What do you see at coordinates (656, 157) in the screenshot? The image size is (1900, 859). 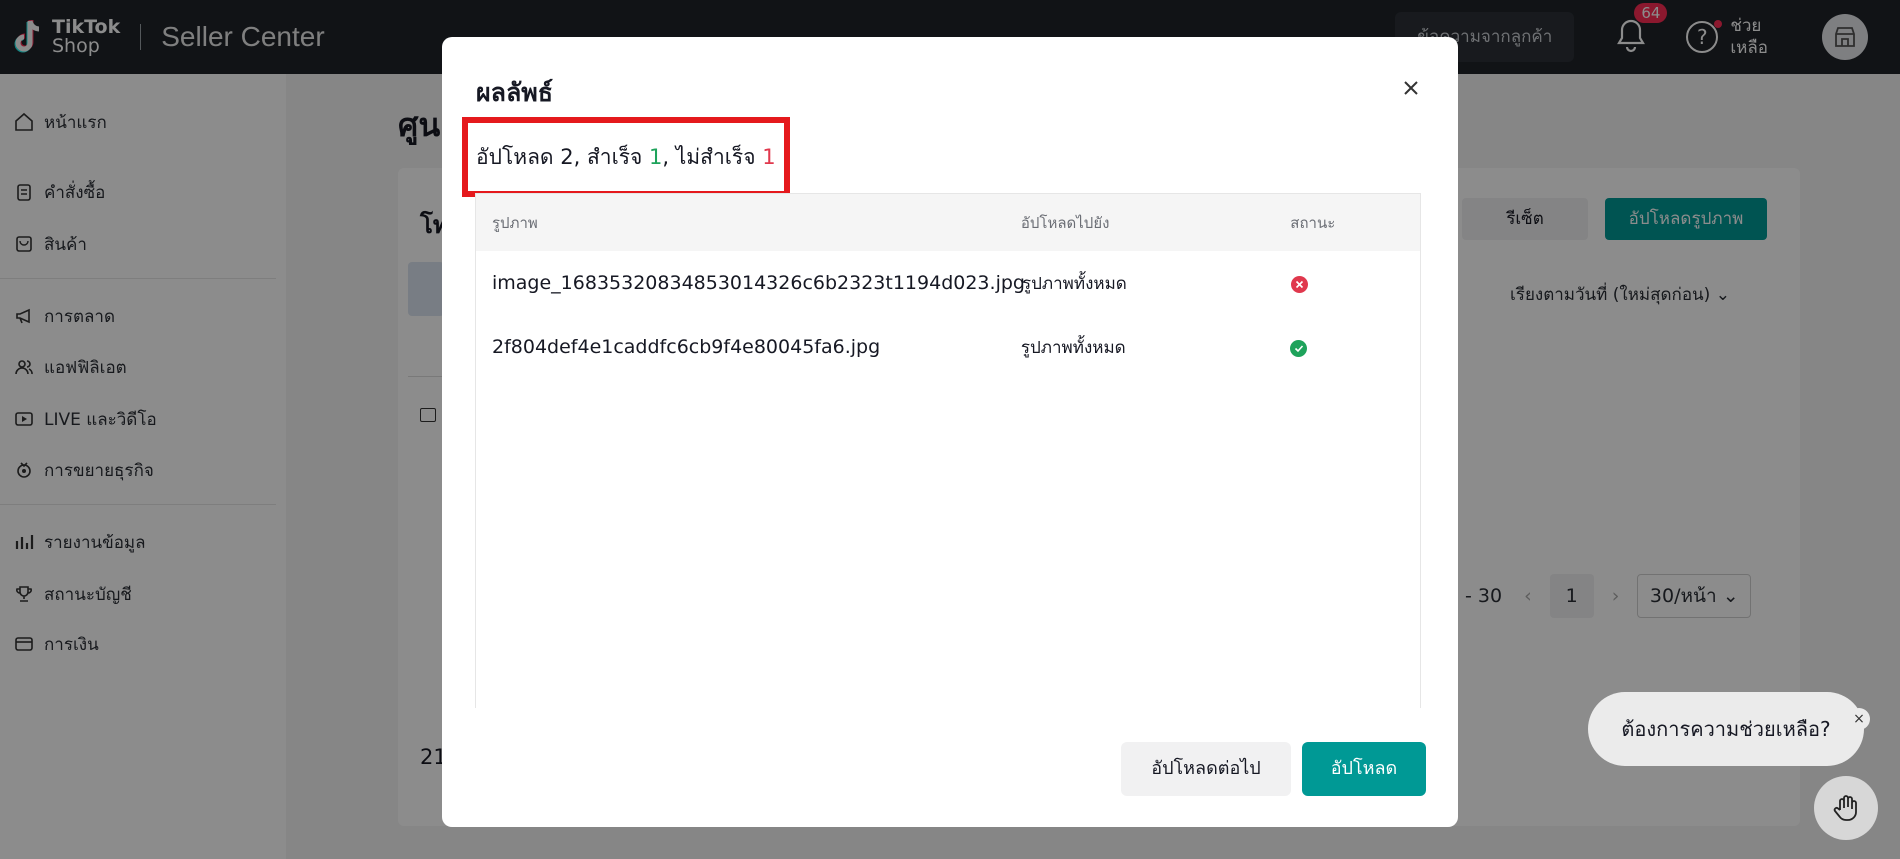 I see `summary-success-count: 1` at bounding box center [656, 157].